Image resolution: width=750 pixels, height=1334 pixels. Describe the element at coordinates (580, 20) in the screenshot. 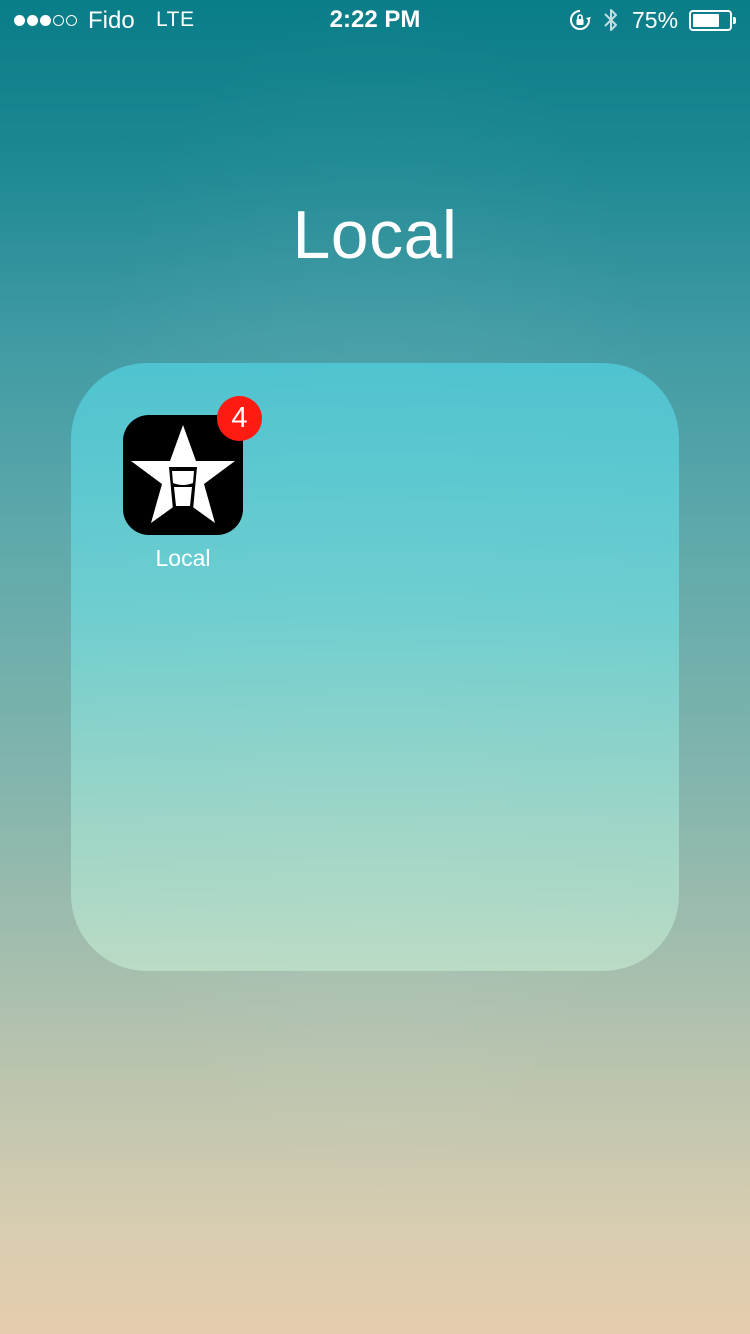

I see `rotation-lock-icon` at that location.